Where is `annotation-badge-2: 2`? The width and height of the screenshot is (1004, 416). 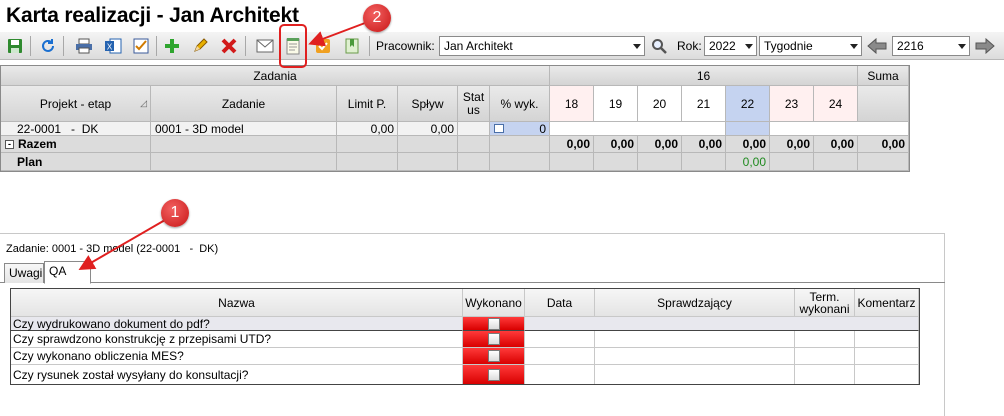 annotation-badge-2: 2 is located at coordinates (377, 18).